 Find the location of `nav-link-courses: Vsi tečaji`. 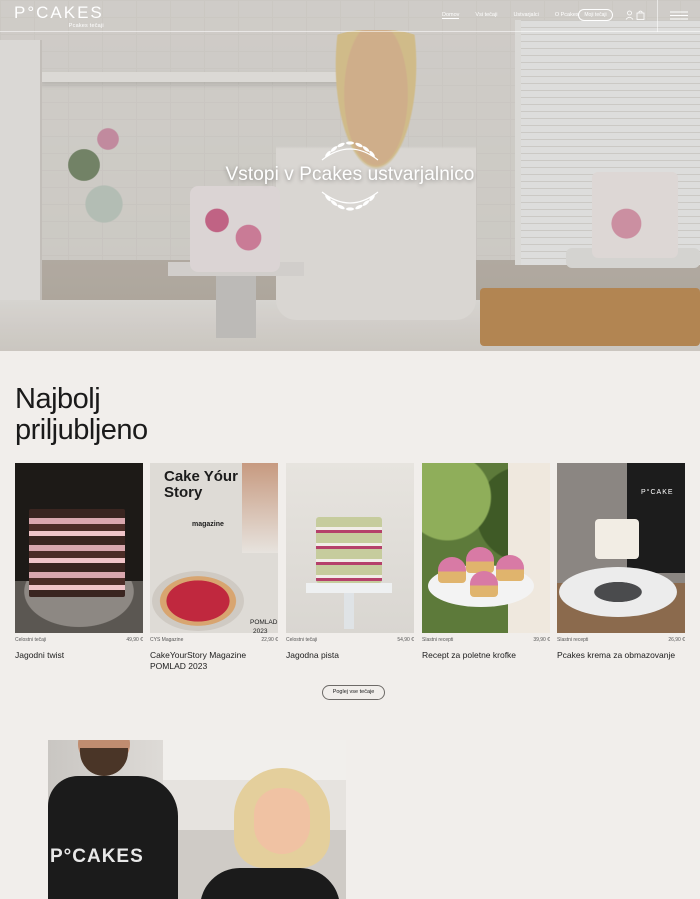

nav-link-courses: Vsi tečaji is located at coordinates (486, 15).